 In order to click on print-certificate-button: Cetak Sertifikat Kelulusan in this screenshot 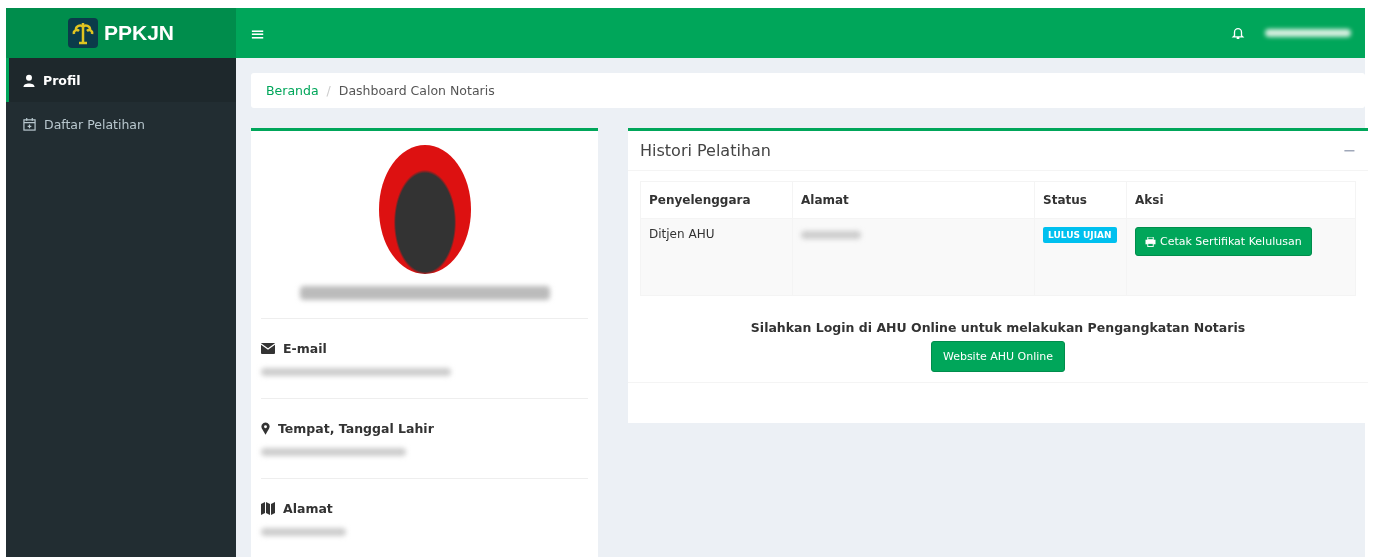, I will do `click(1223, 241)`.